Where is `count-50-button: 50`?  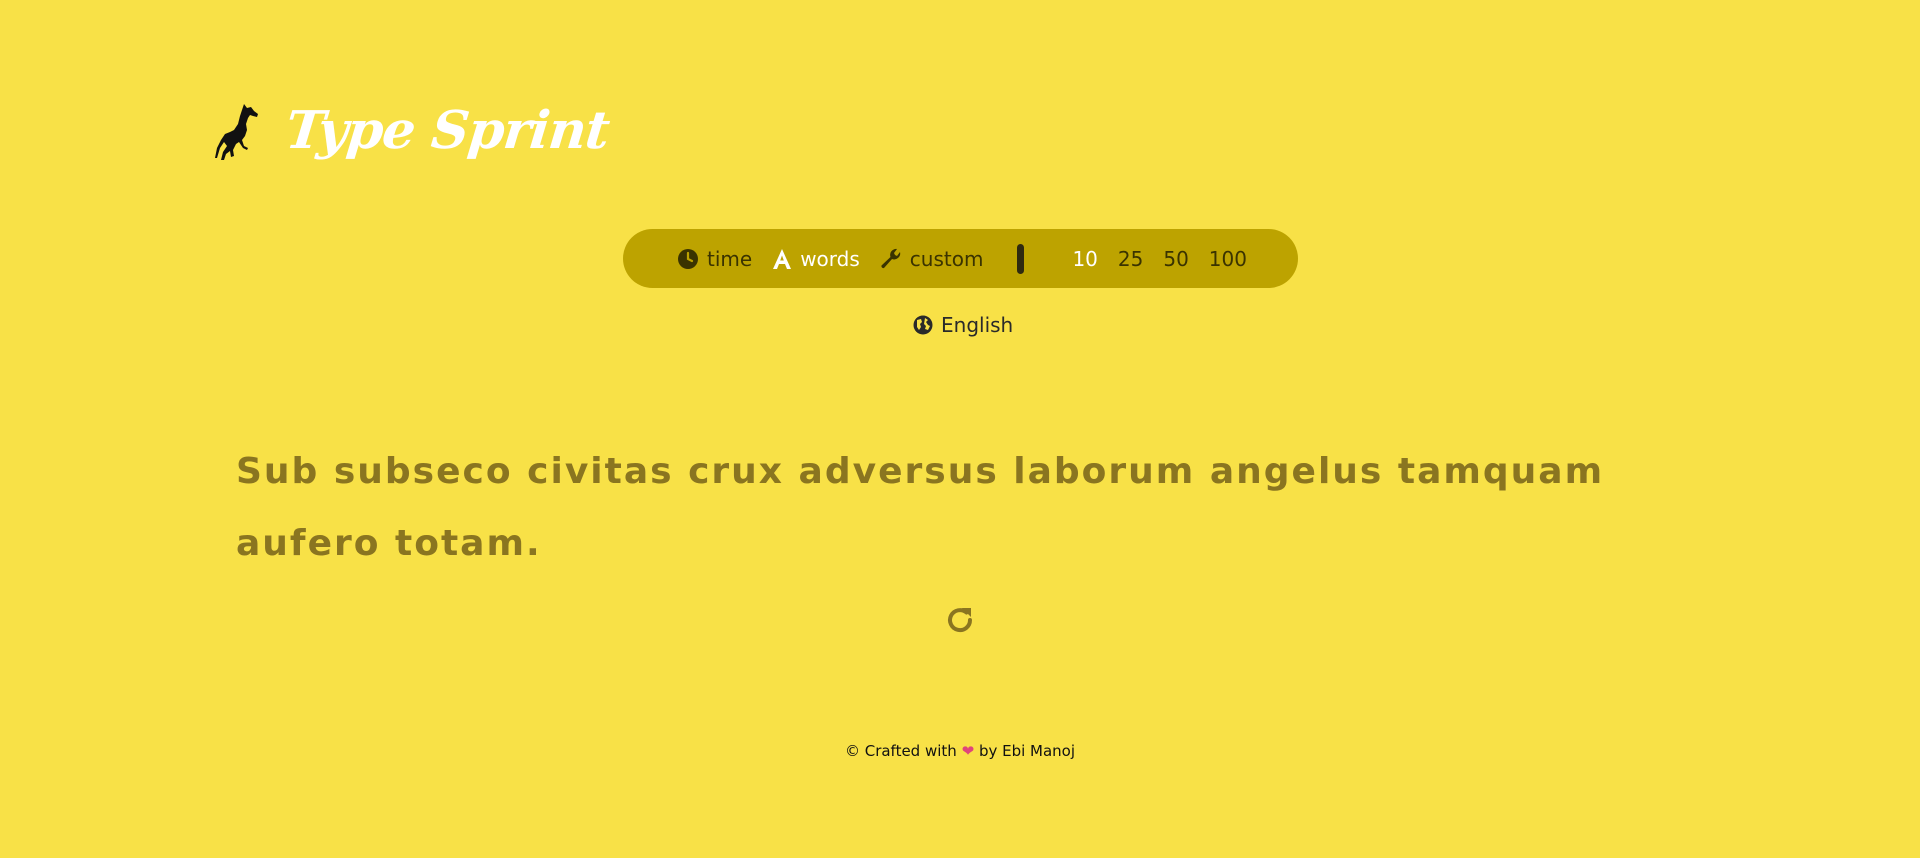
count-50-button: 50 is located at coordinates (1175, 259).